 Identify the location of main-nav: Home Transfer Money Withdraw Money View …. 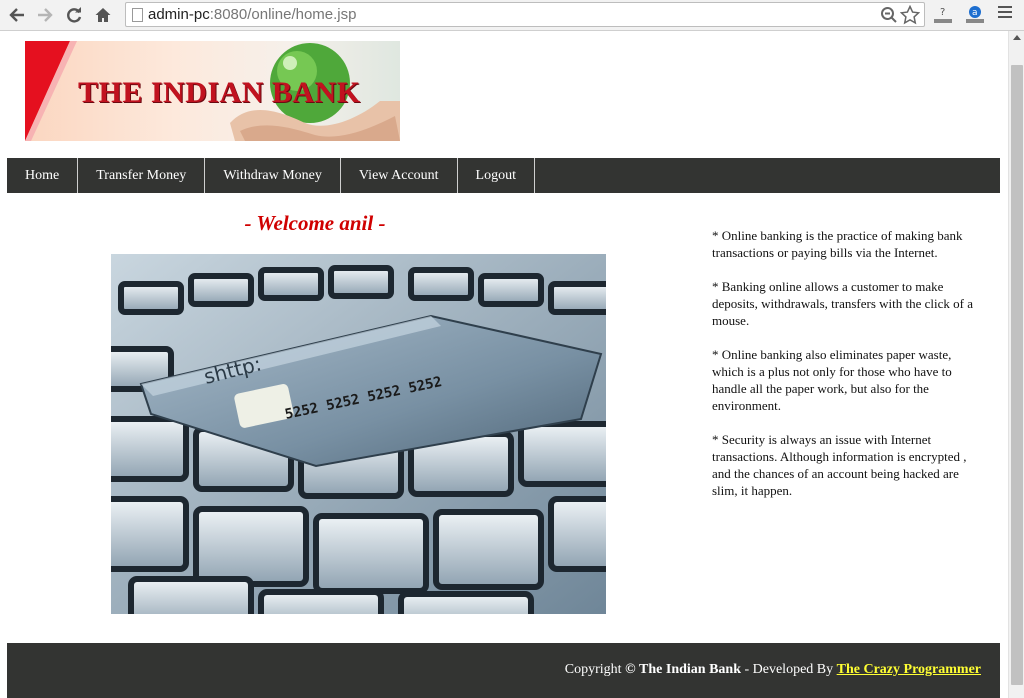
(503, 175).